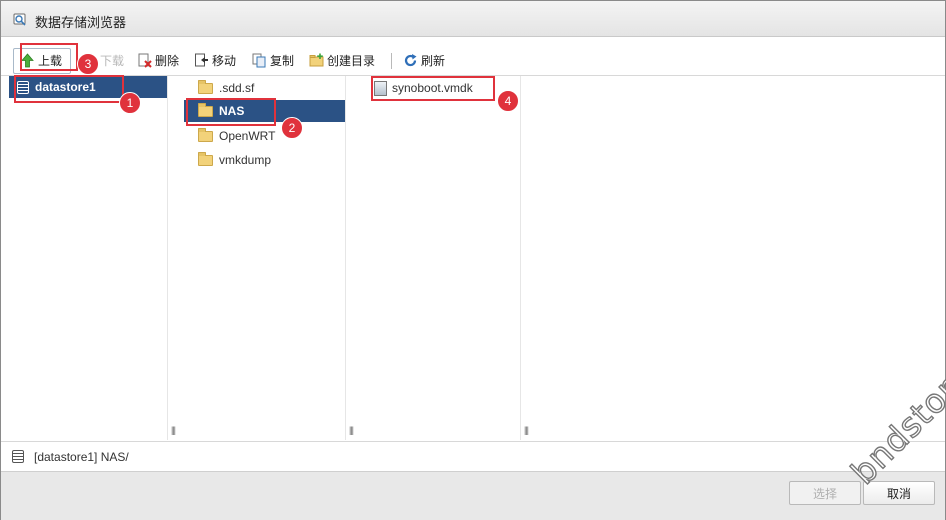 The image size is (946, 520). Describe the element at coordinates (264, 88) in the screenshot. I see `folder-item: .sdd.sf` at that location.